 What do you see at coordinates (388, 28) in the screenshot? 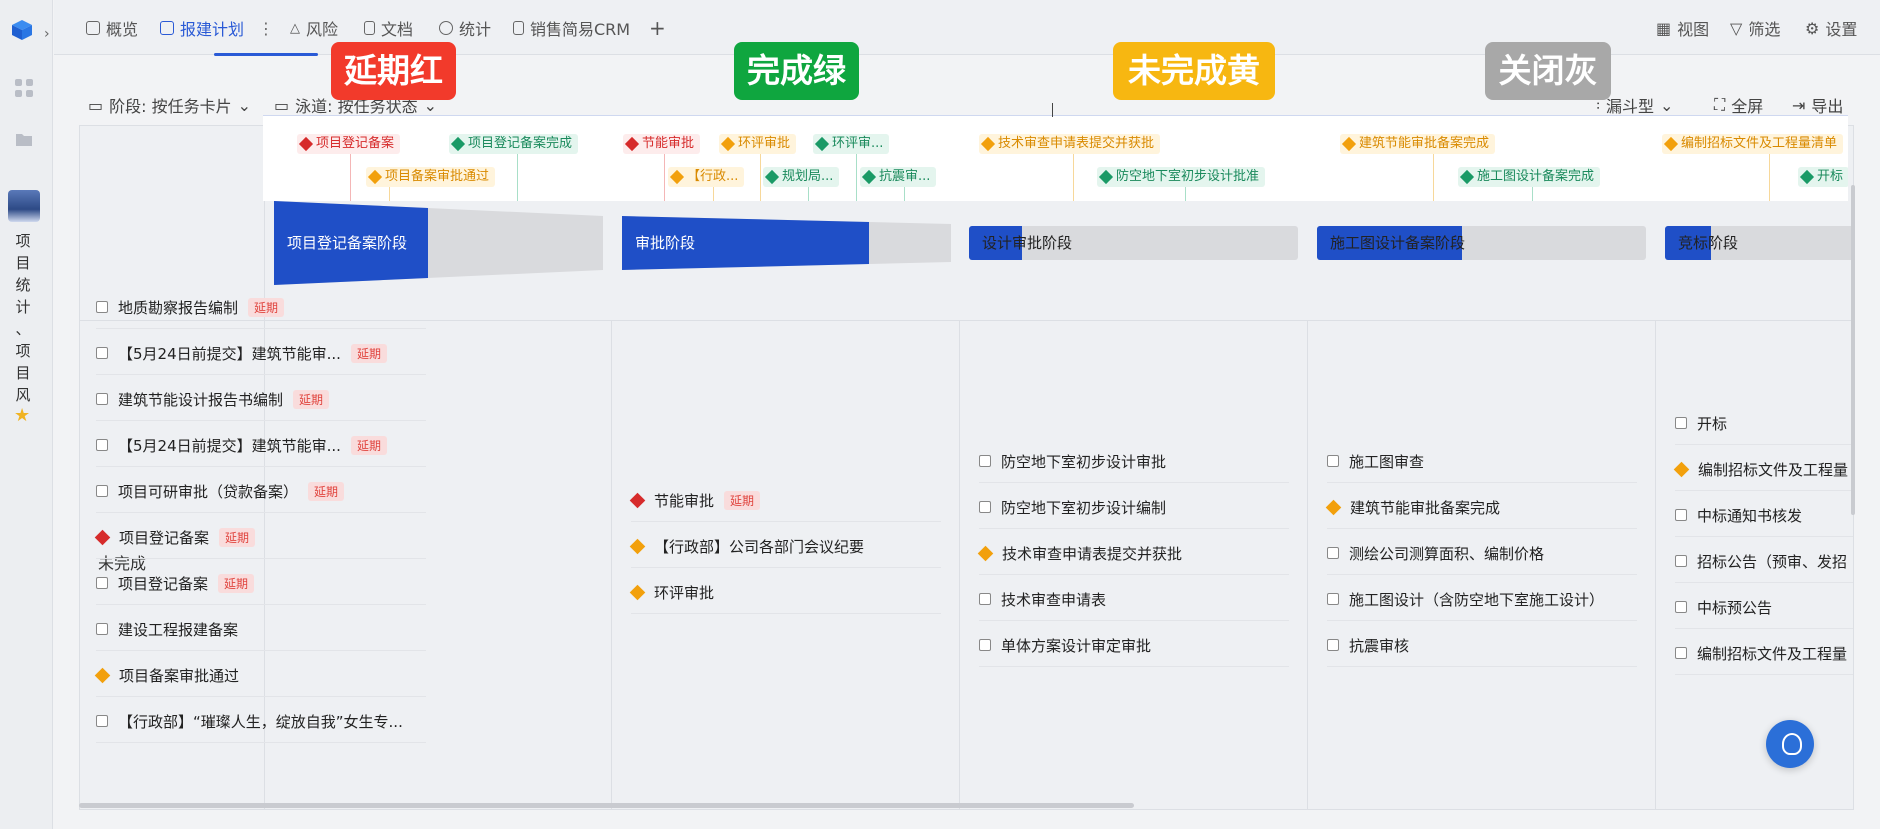
I see `tab-documents: 文档` at bounding box center [388, 28].